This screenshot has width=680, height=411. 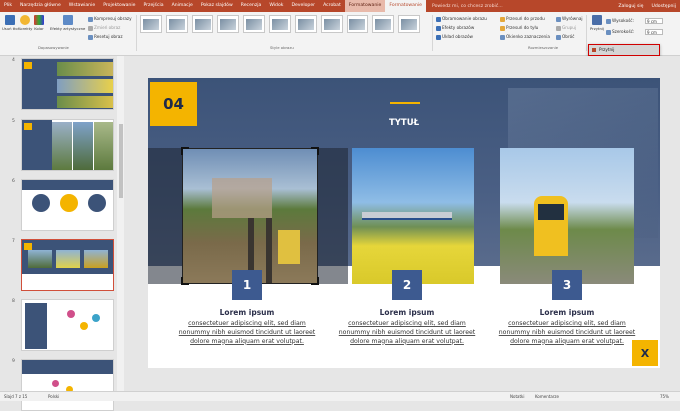 I want to click on group-label-arrange: Rozmieszczanie, so click(x=543, y=47).